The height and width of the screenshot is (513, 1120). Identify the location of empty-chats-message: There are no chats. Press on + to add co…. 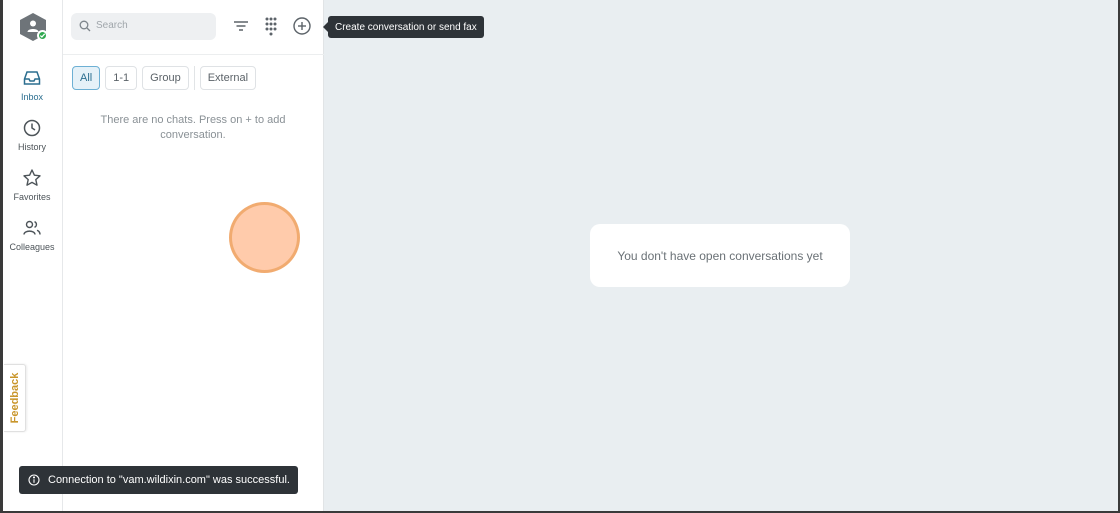
(193, 127).